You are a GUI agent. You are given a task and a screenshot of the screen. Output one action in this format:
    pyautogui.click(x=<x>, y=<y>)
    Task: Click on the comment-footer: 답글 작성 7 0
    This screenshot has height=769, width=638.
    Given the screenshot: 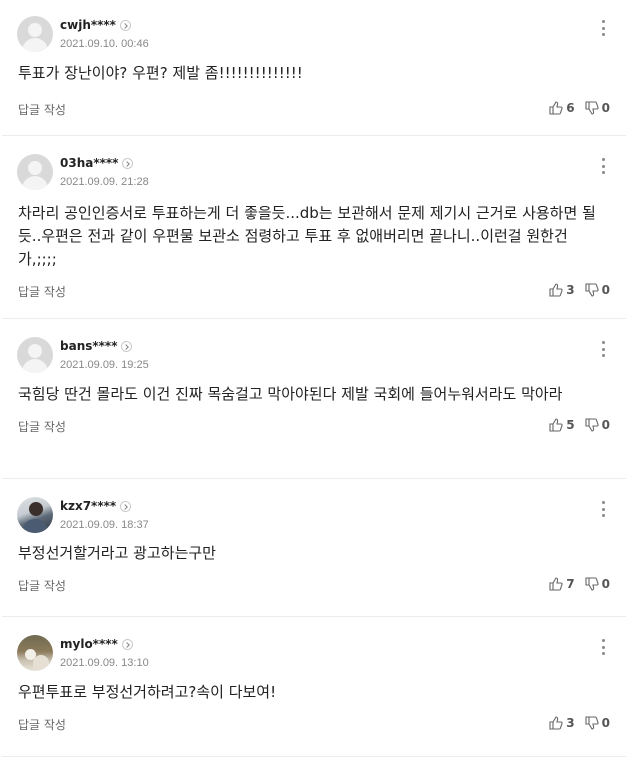 What is the action you would take?
    pyautogui.click(x=314, y=586)
    